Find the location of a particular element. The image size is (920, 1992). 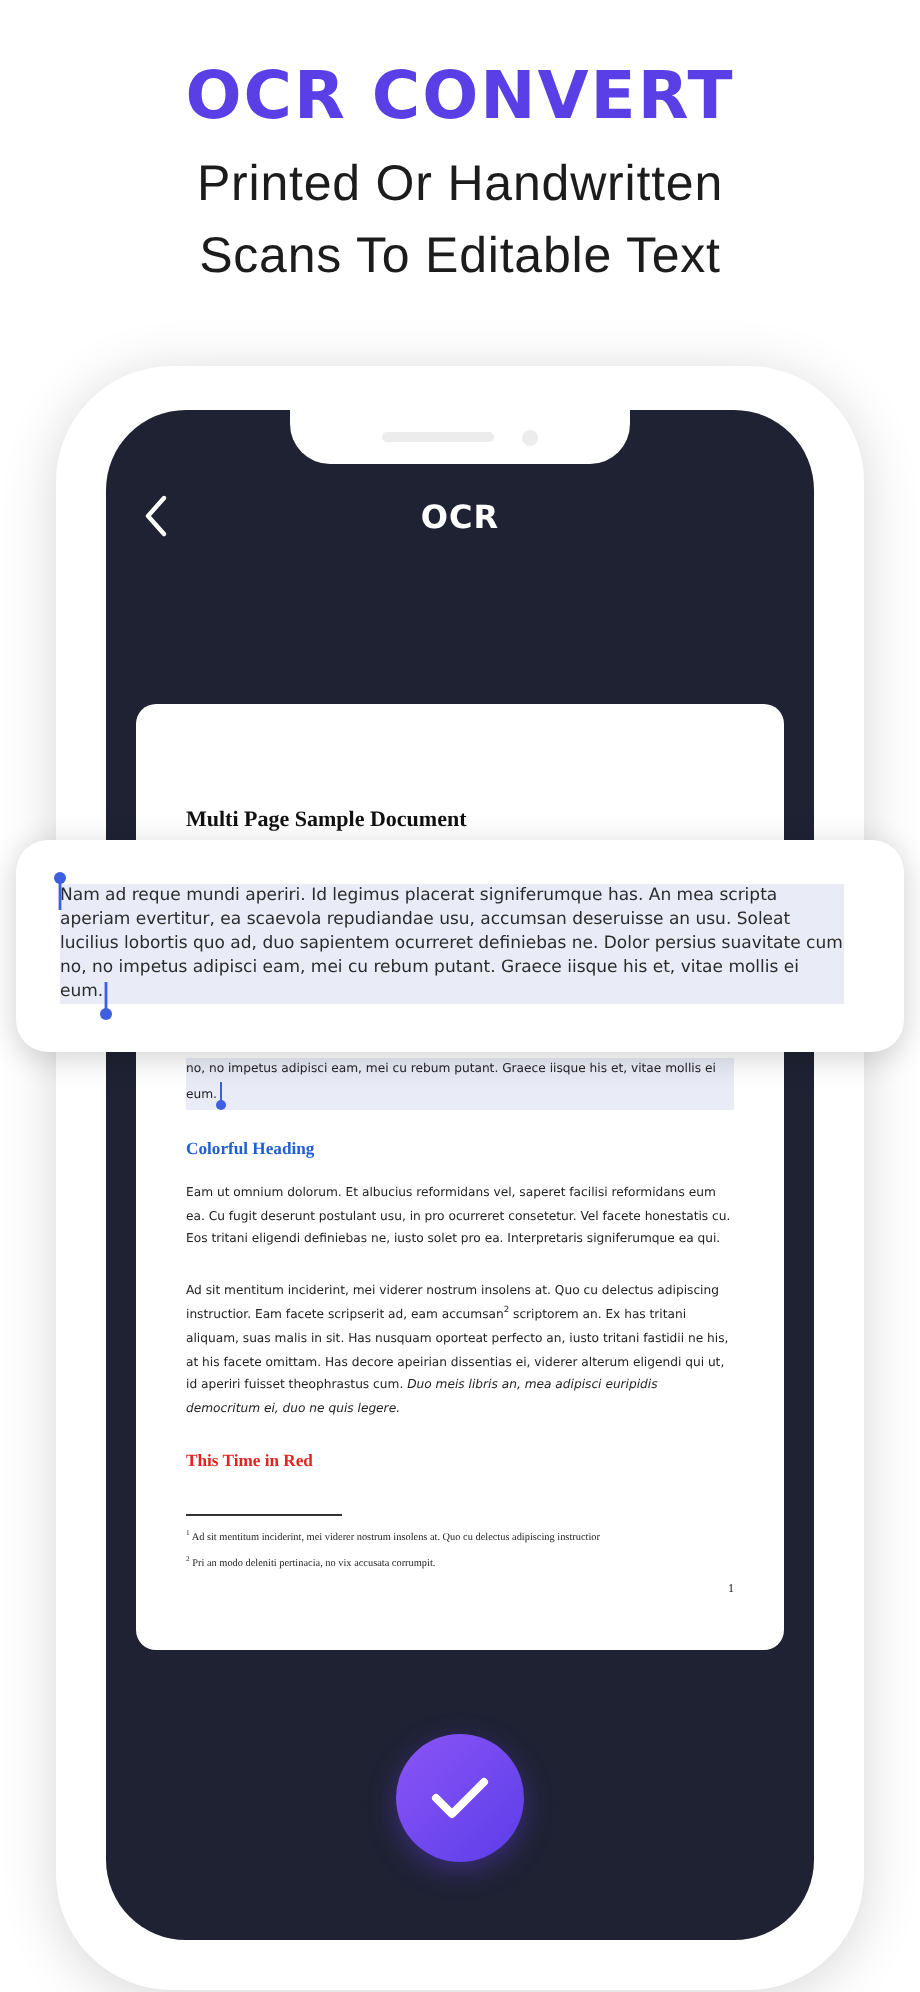

check-icon is located at coordinates (460, 1798).